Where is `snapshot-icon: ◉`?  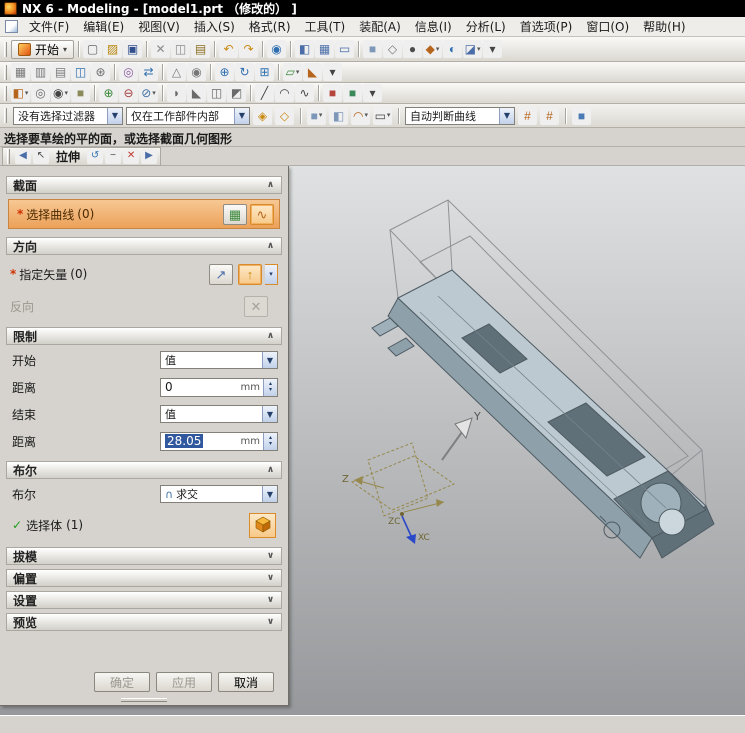
snapshot-icon: ◉ is located at coordinates (196, 72).